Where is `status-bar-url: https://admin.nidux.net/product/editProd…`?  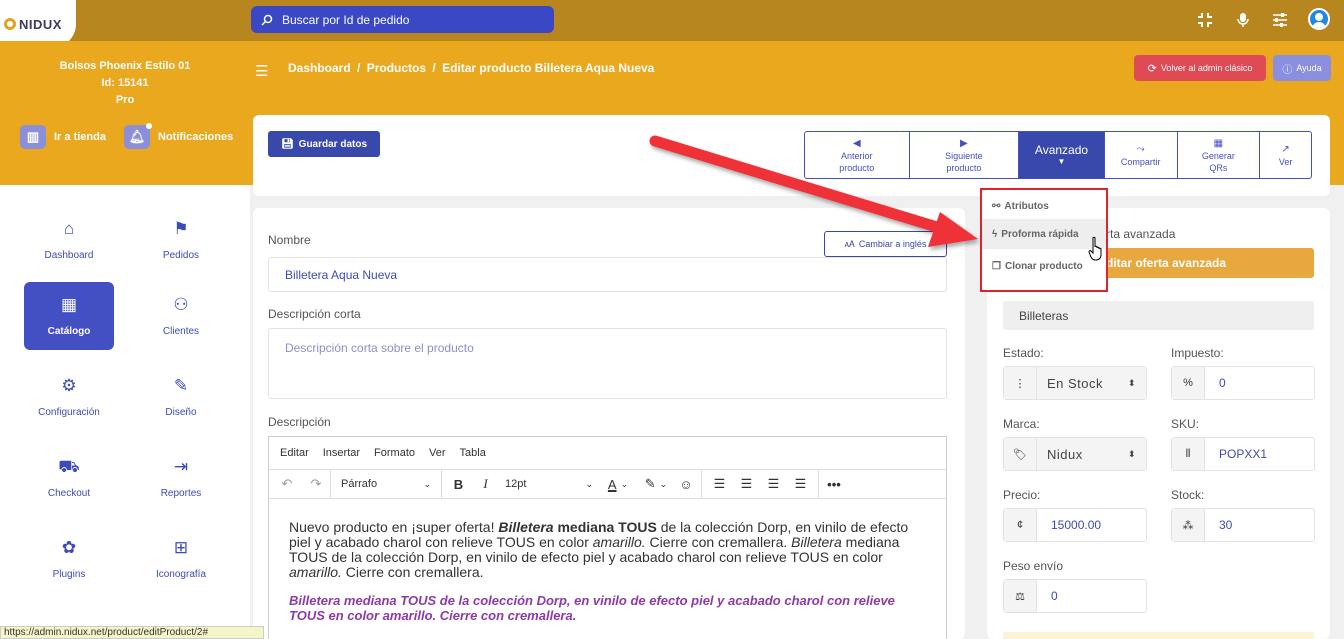 status-bar-url: https://admin.nidux.net/product/editProd… is located at coordinates (132, 632).